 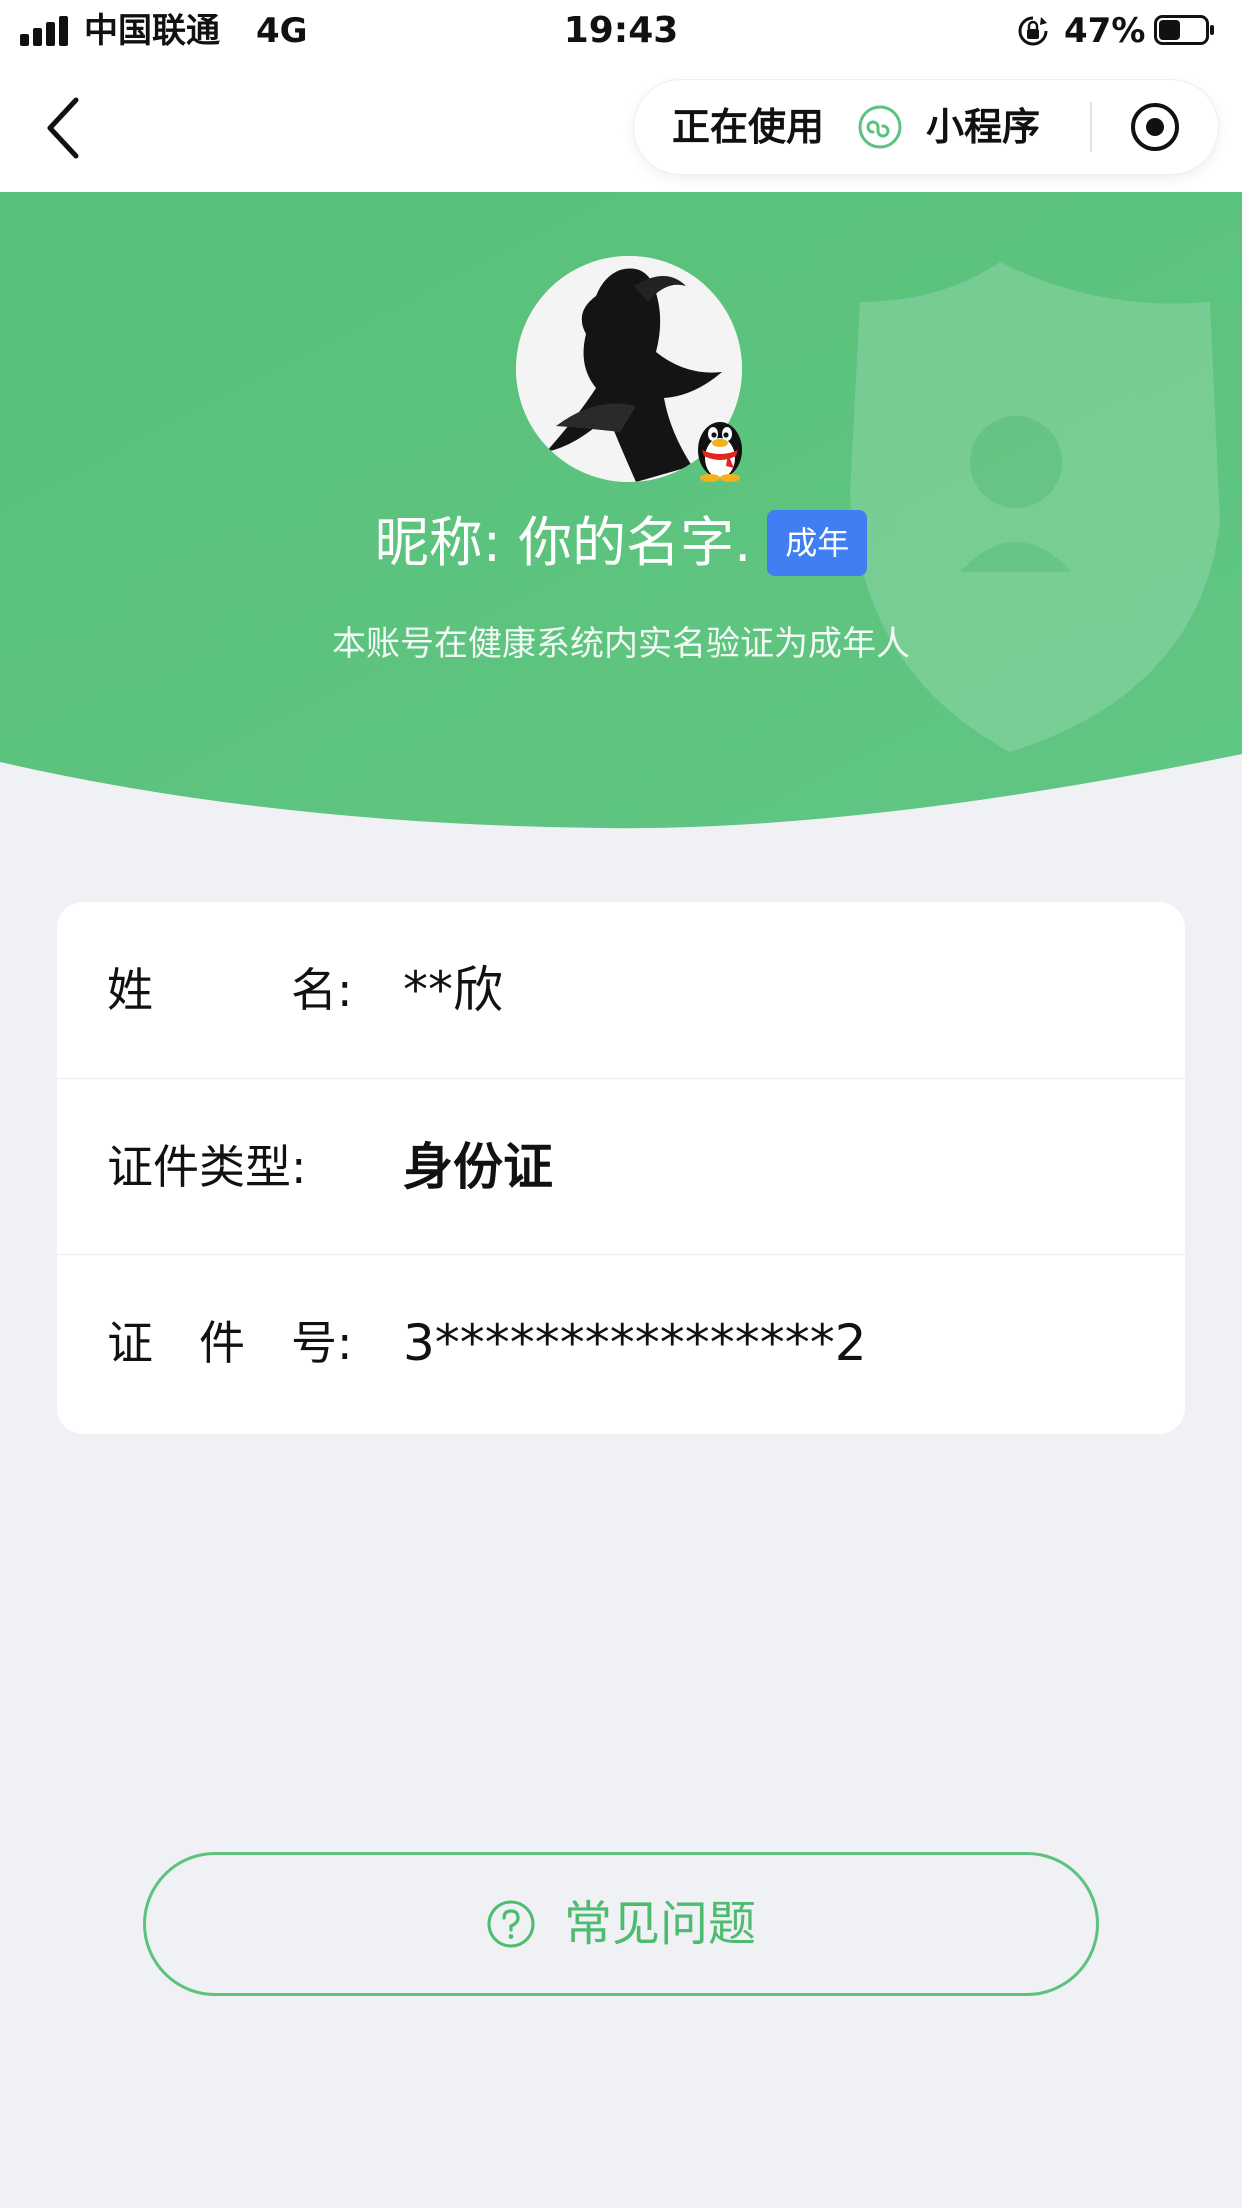 What do you see at coordinates (207, 1167) in the screenshot?
I see `id-type-label: 证件类型:` at bounding box center [207, 1167].